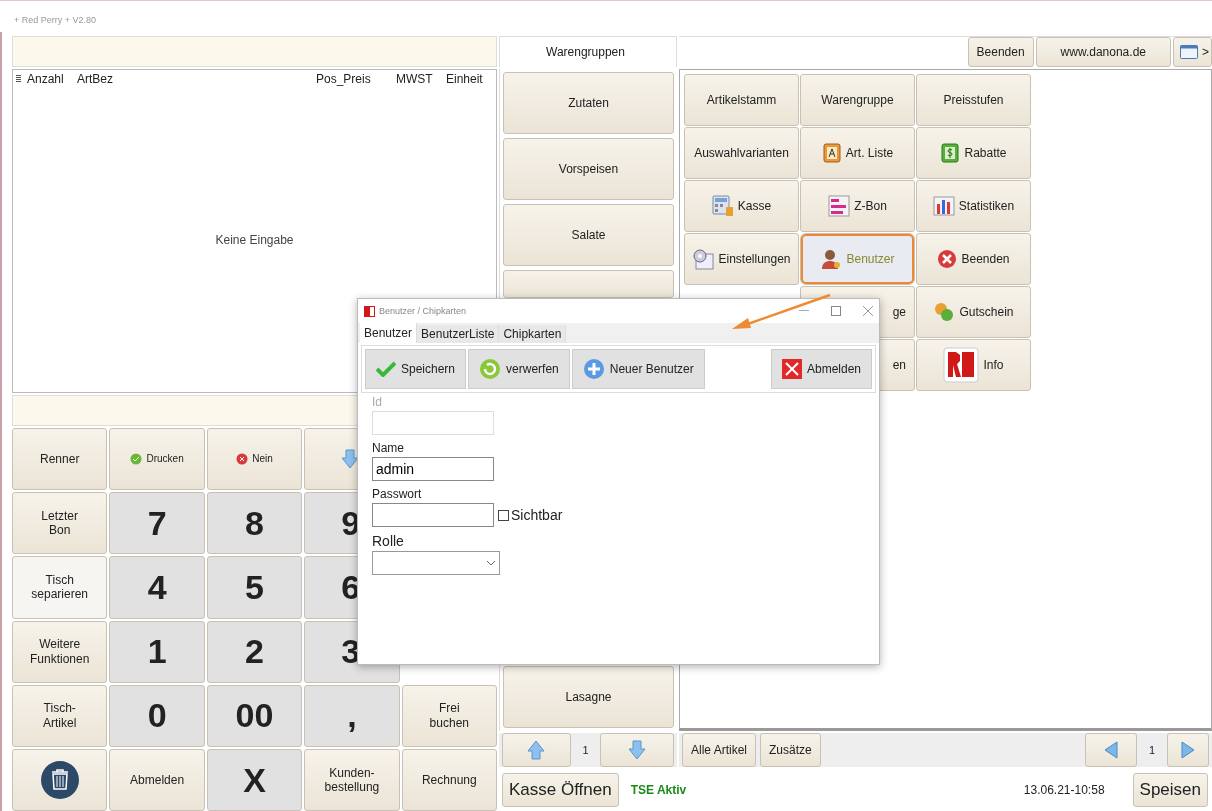 The width and height of the screenshot is (1212, 811). I want to click on book-icon, so click(831, 153).